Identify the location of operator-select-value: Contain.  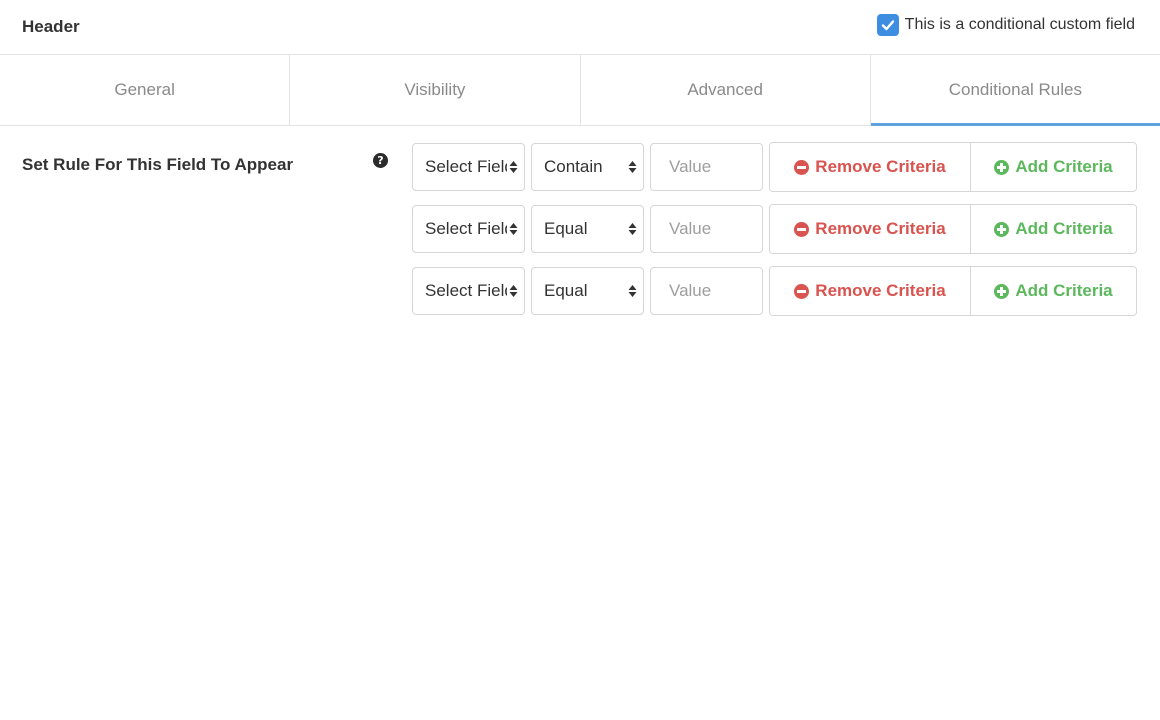
(573, 166).